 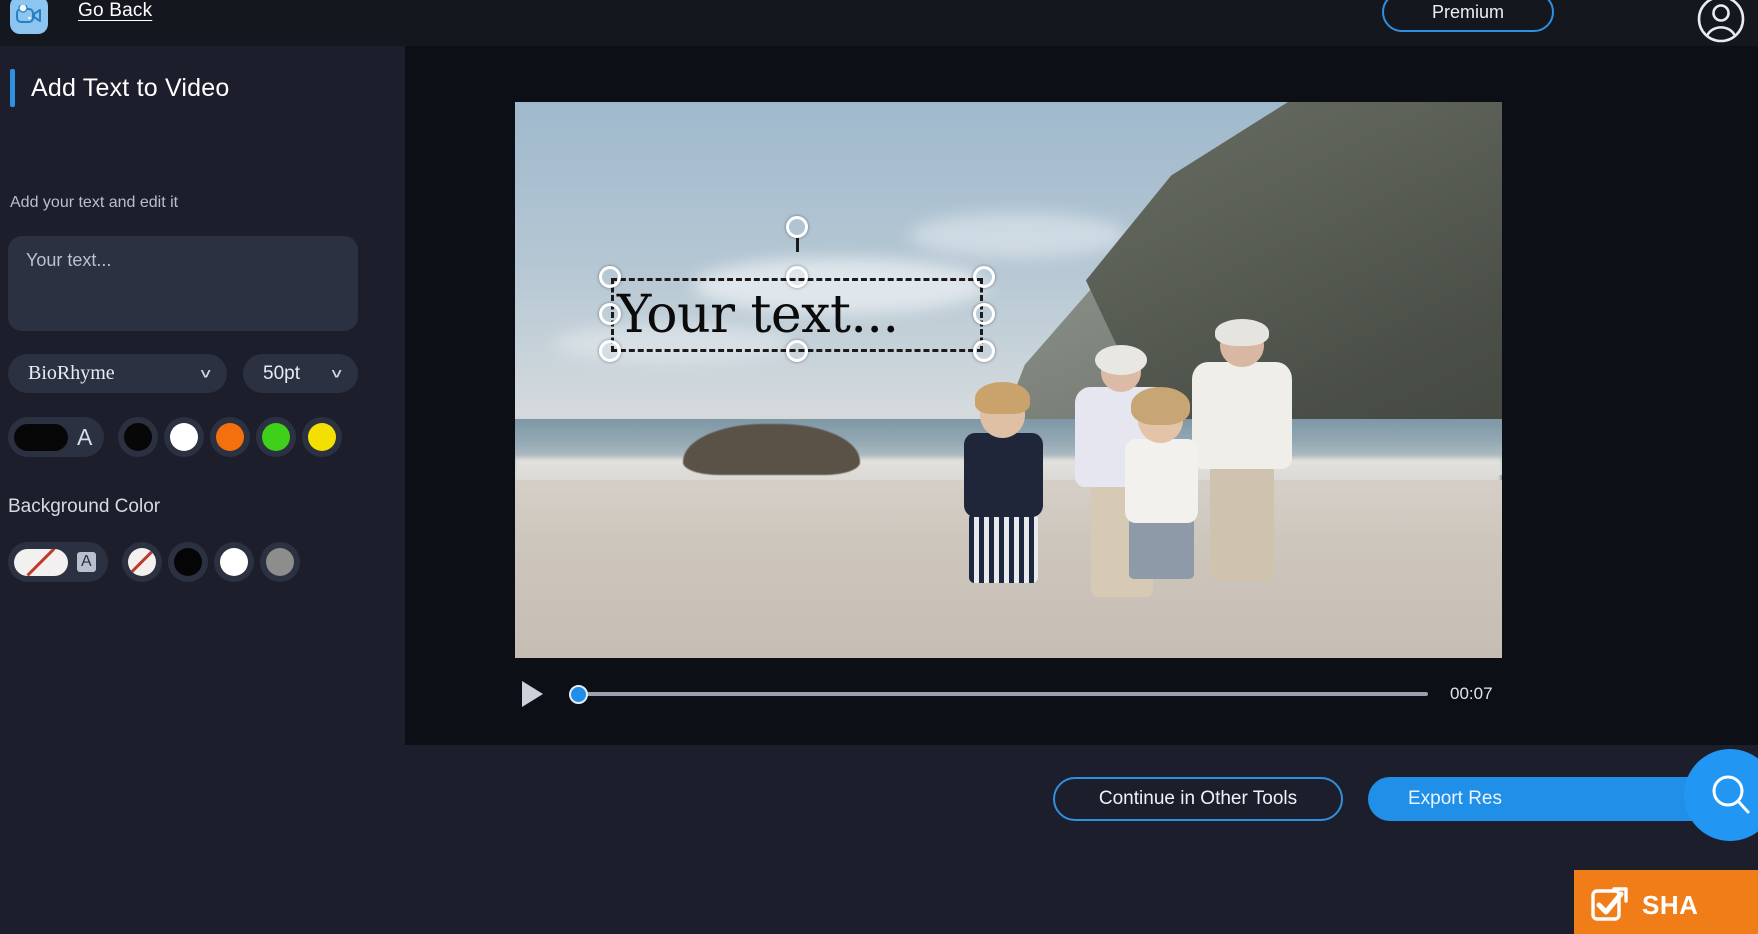 I want to click on resize-handle-bottom-right, so click(x=984, y=351).